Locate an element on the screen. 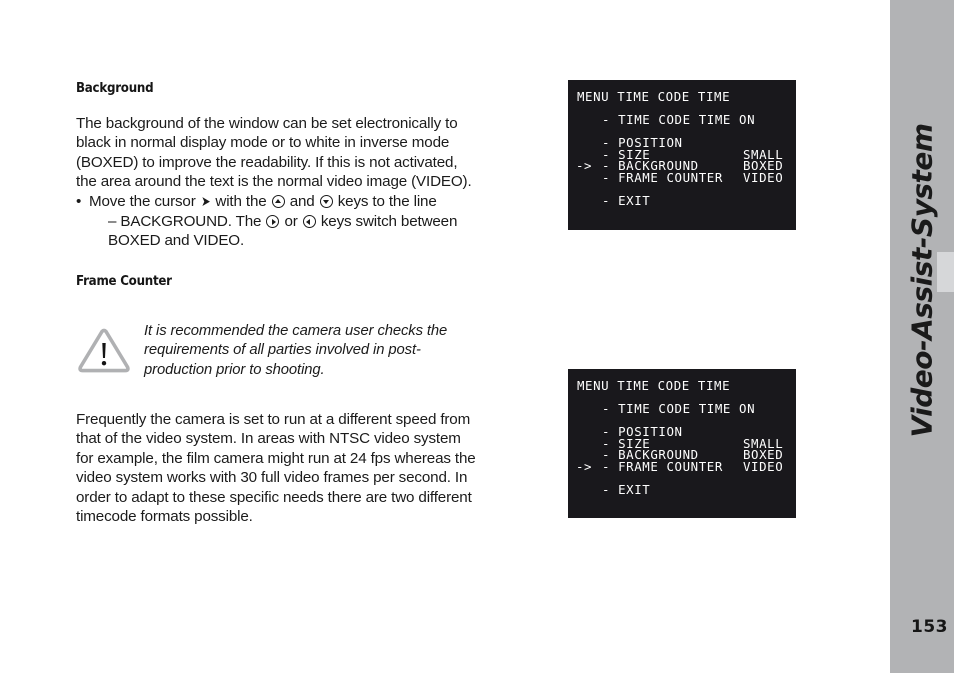 The height and width of the screenshot is (673, 954). right-arrow-key-icon is located at coordinates (273, 222).